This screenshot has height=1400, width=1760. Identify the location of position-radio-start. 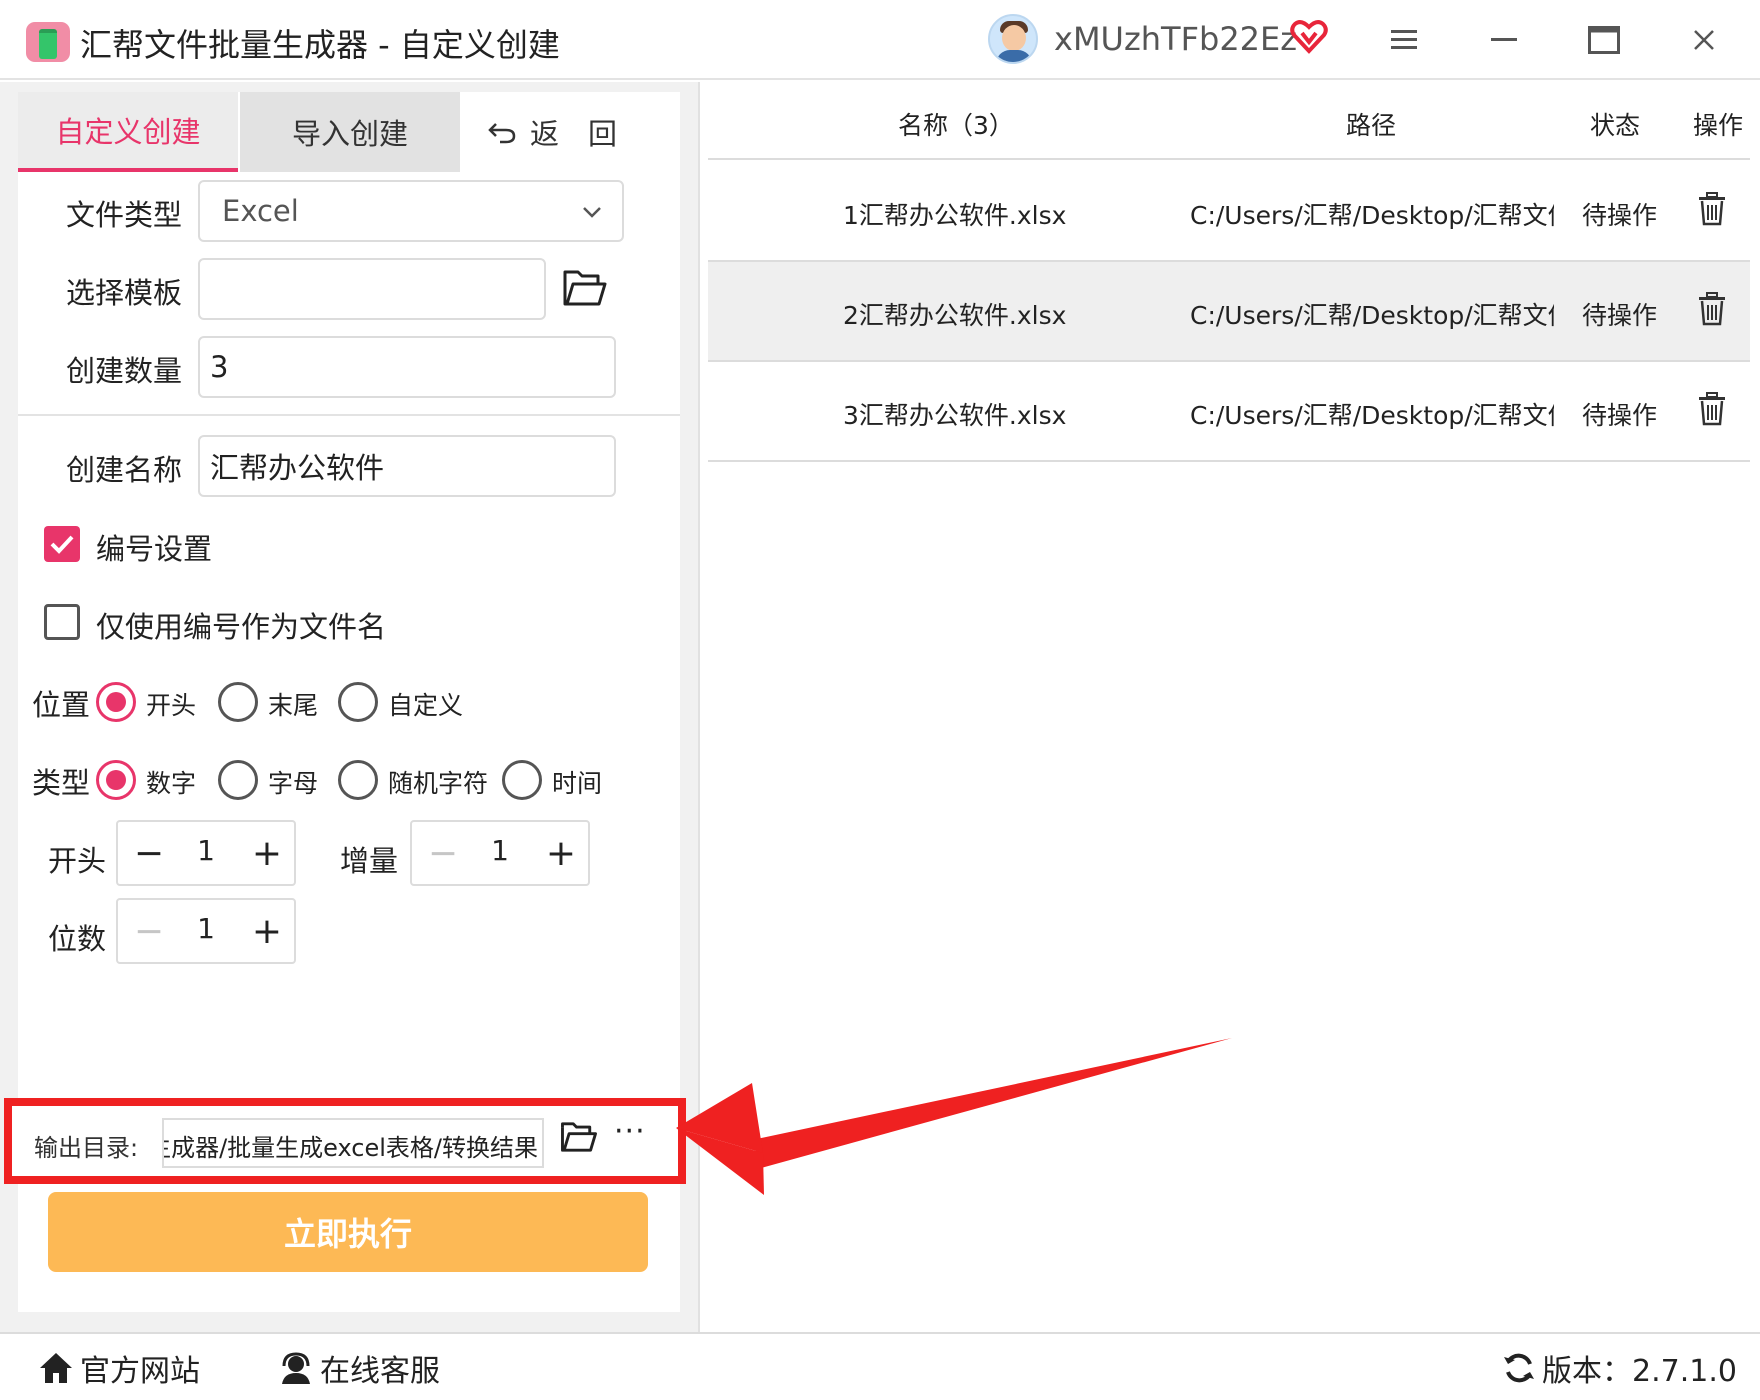
(116, 702).